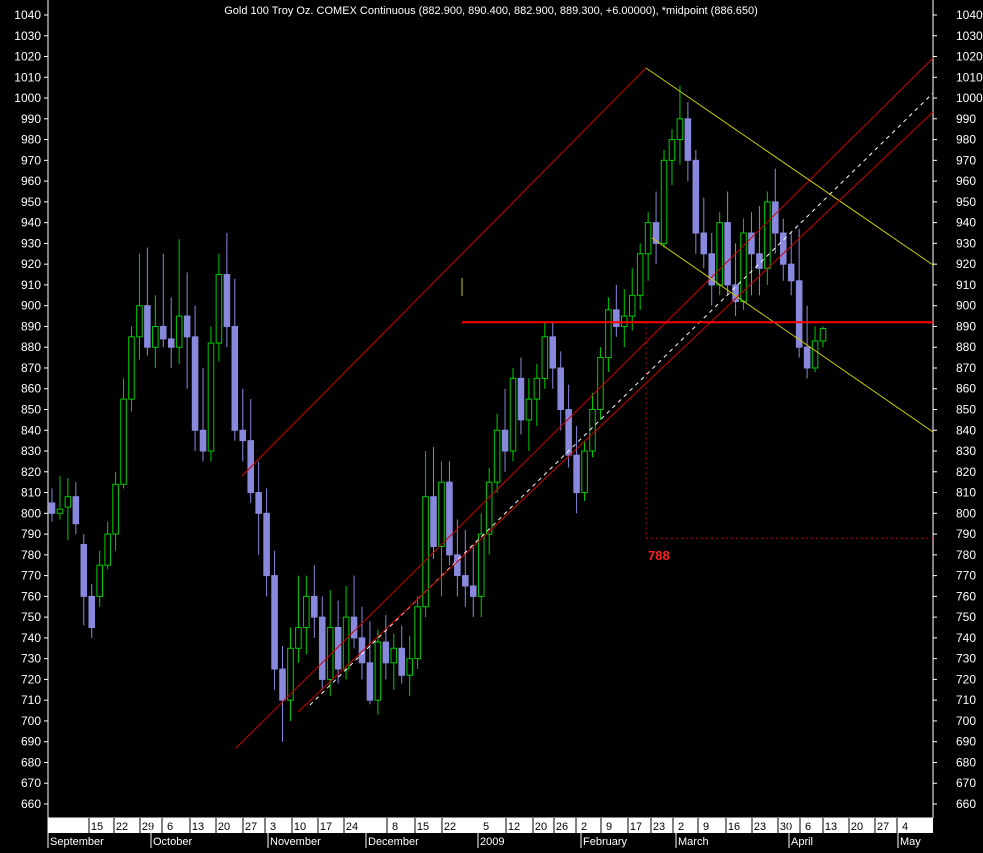 This screenshot has width=983, height=853. Describe the element at coordinates (295, 842) in the screenshot. I see `x-month-label: November` at that location.